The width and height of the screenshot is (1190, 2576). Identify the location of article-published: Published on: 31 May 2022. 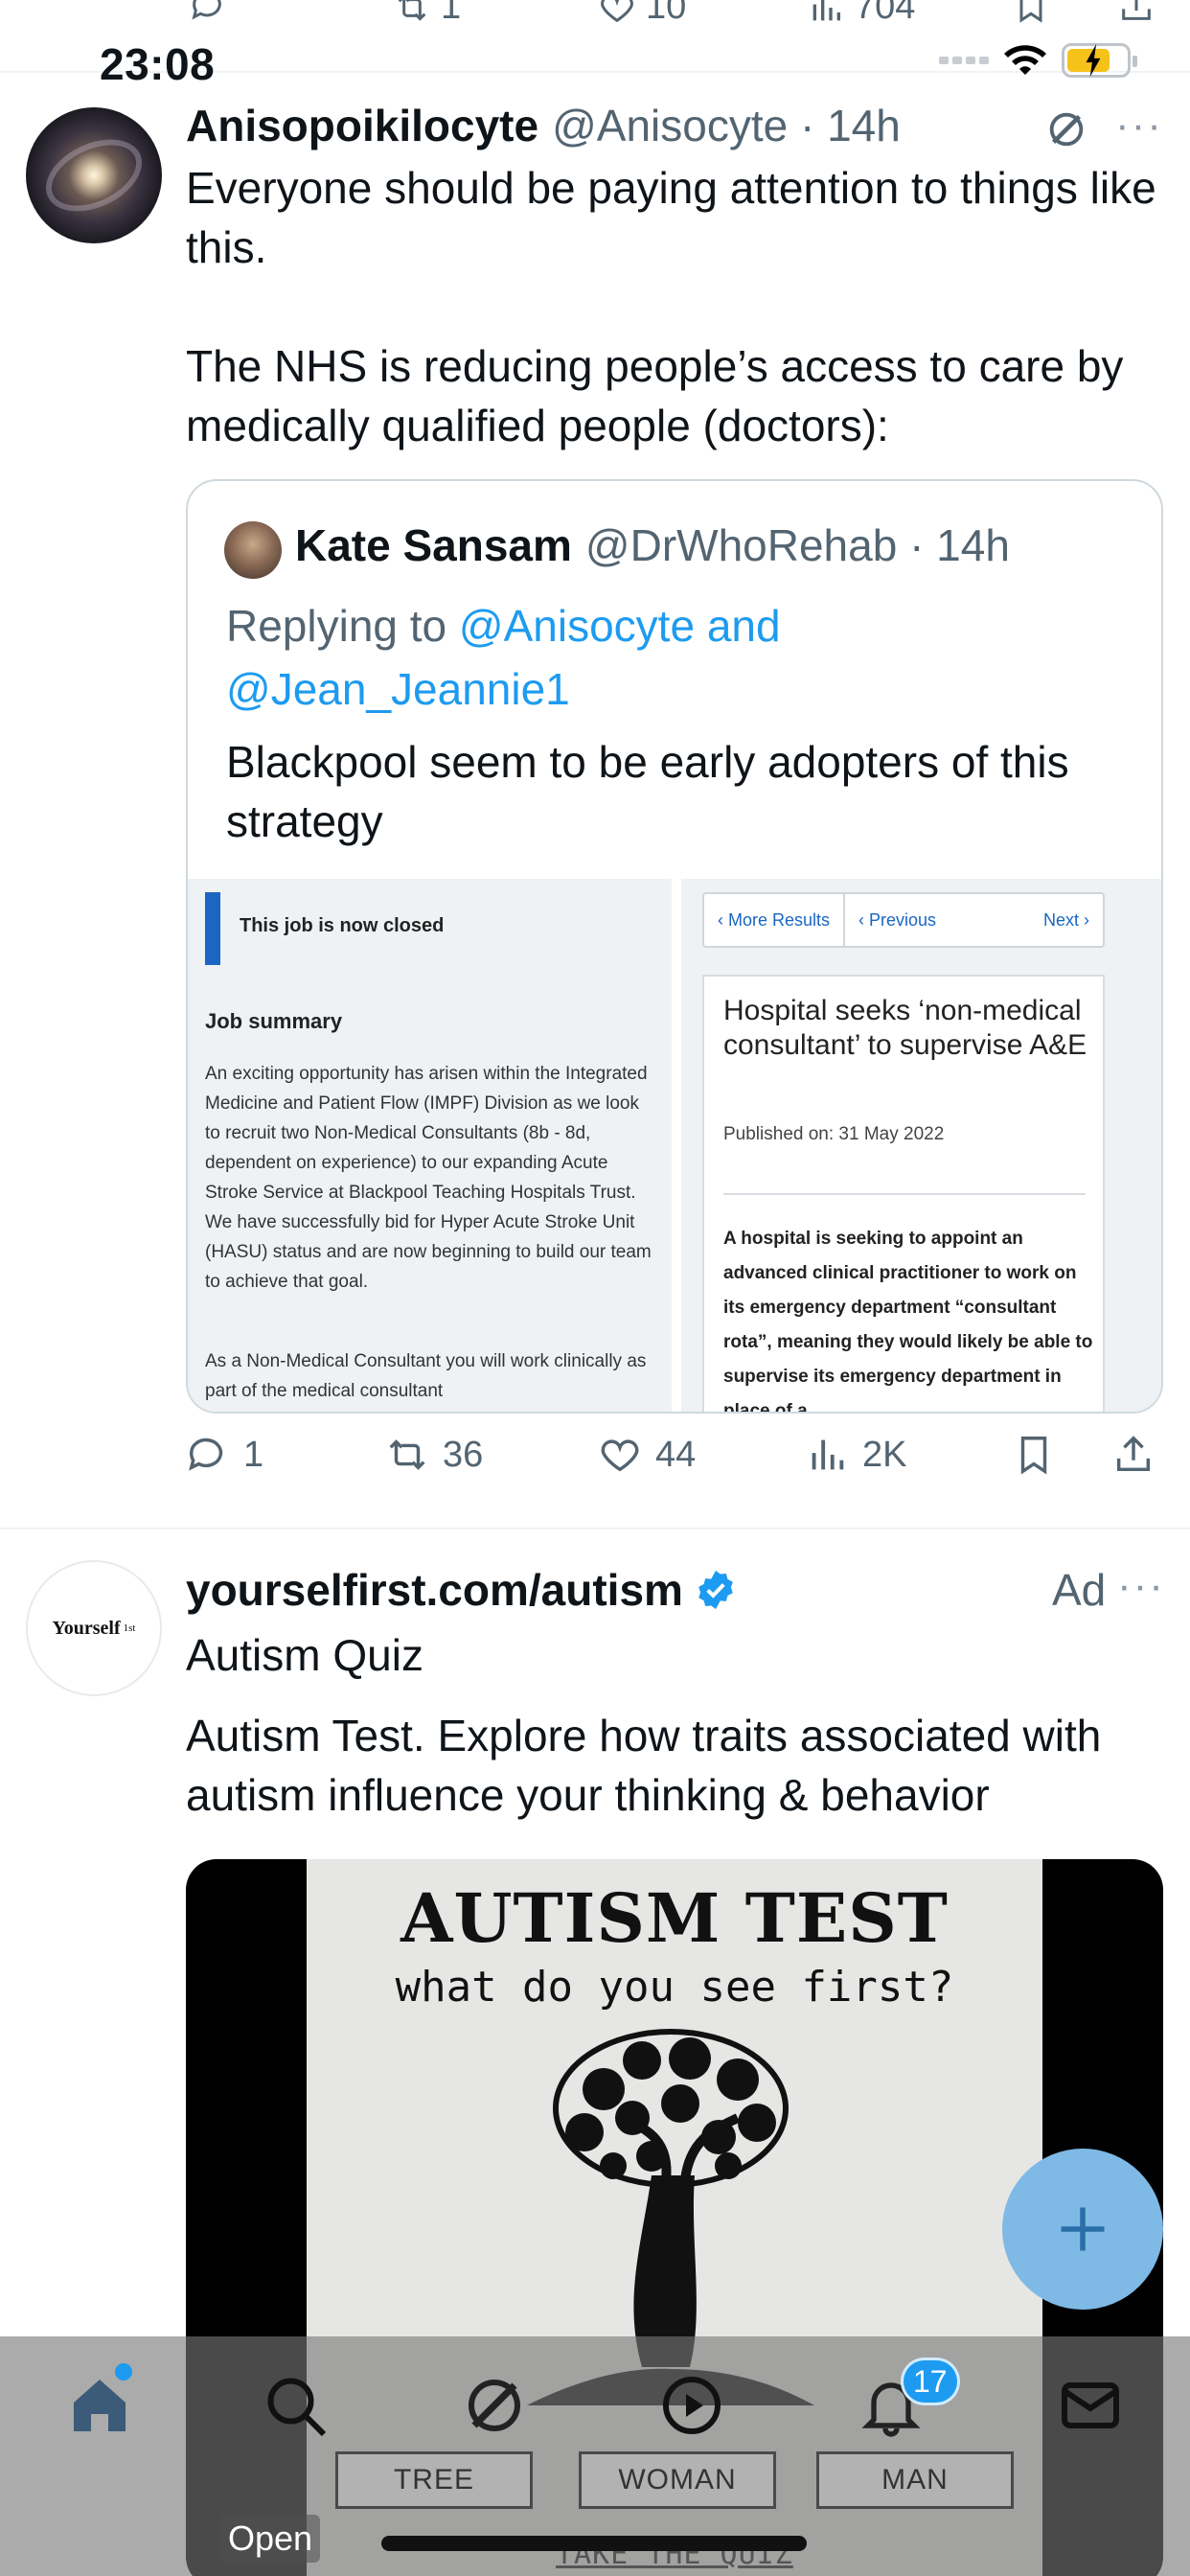
(834, 1134).